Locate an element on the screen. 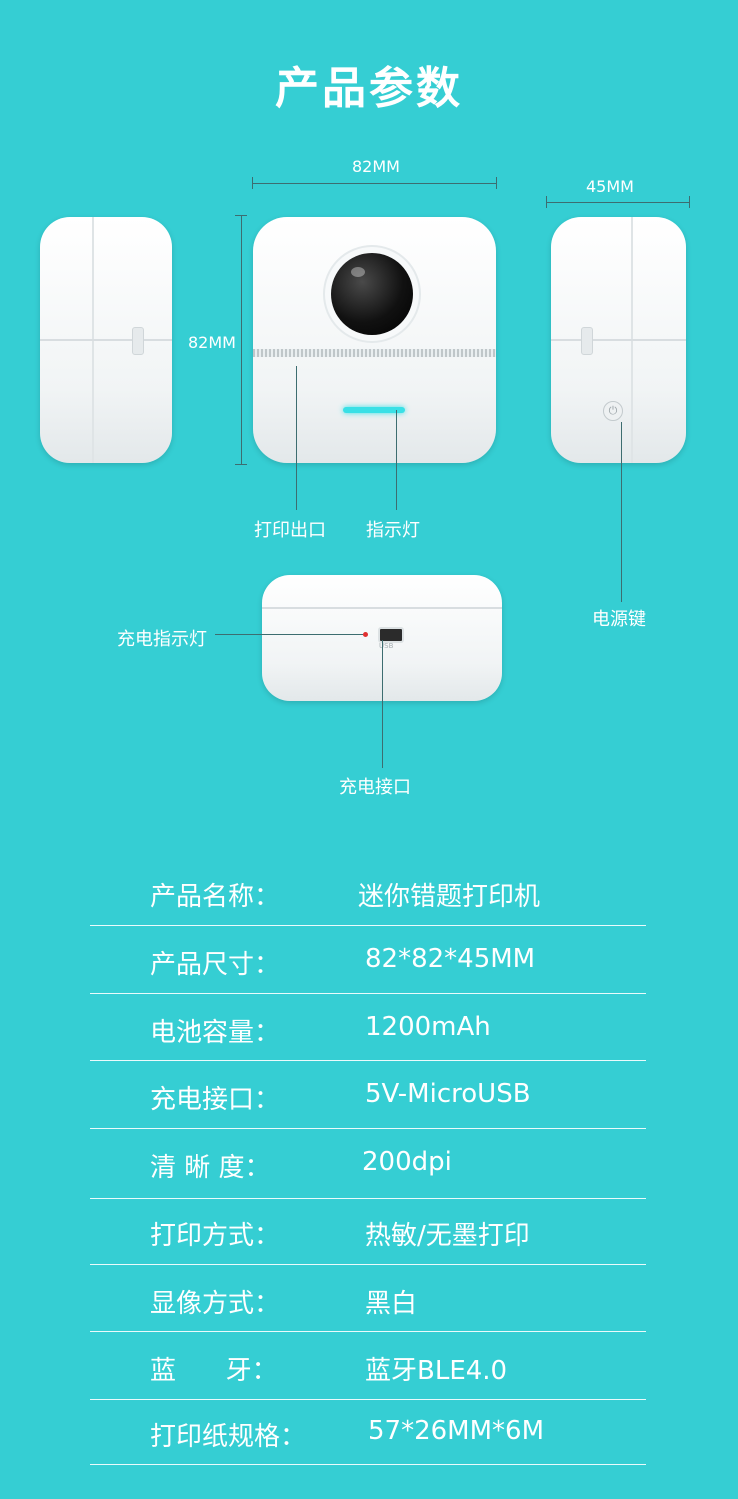  charge-port-label: 充电接口 is located at coordinates (375, 787).